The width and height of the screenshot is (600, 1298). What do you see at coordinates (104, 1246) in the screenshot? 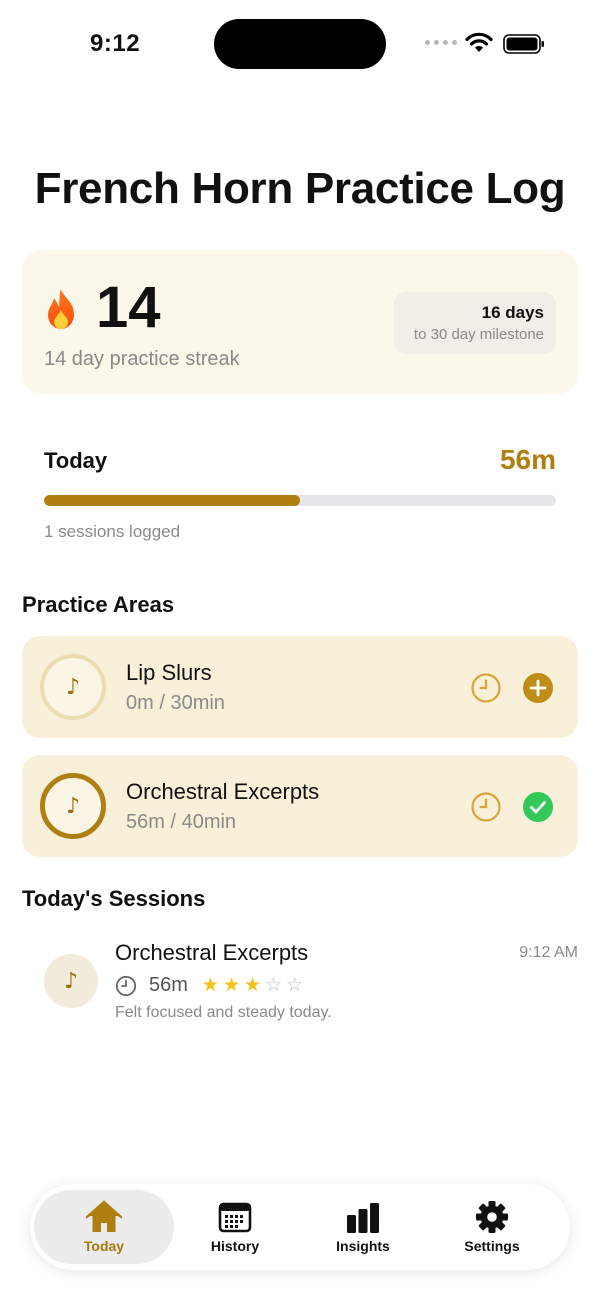
I see `tab-label: Today` at bounding box center [104, 1246].